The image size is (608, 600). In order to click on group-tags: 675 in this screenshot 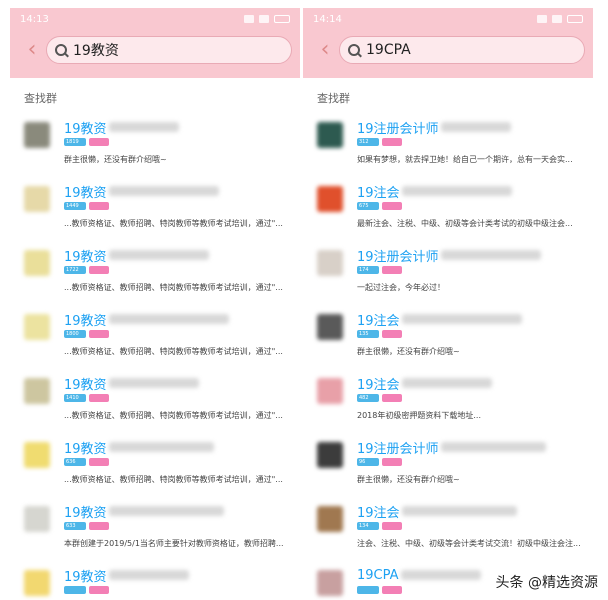, I will do `click(470, 207)`.